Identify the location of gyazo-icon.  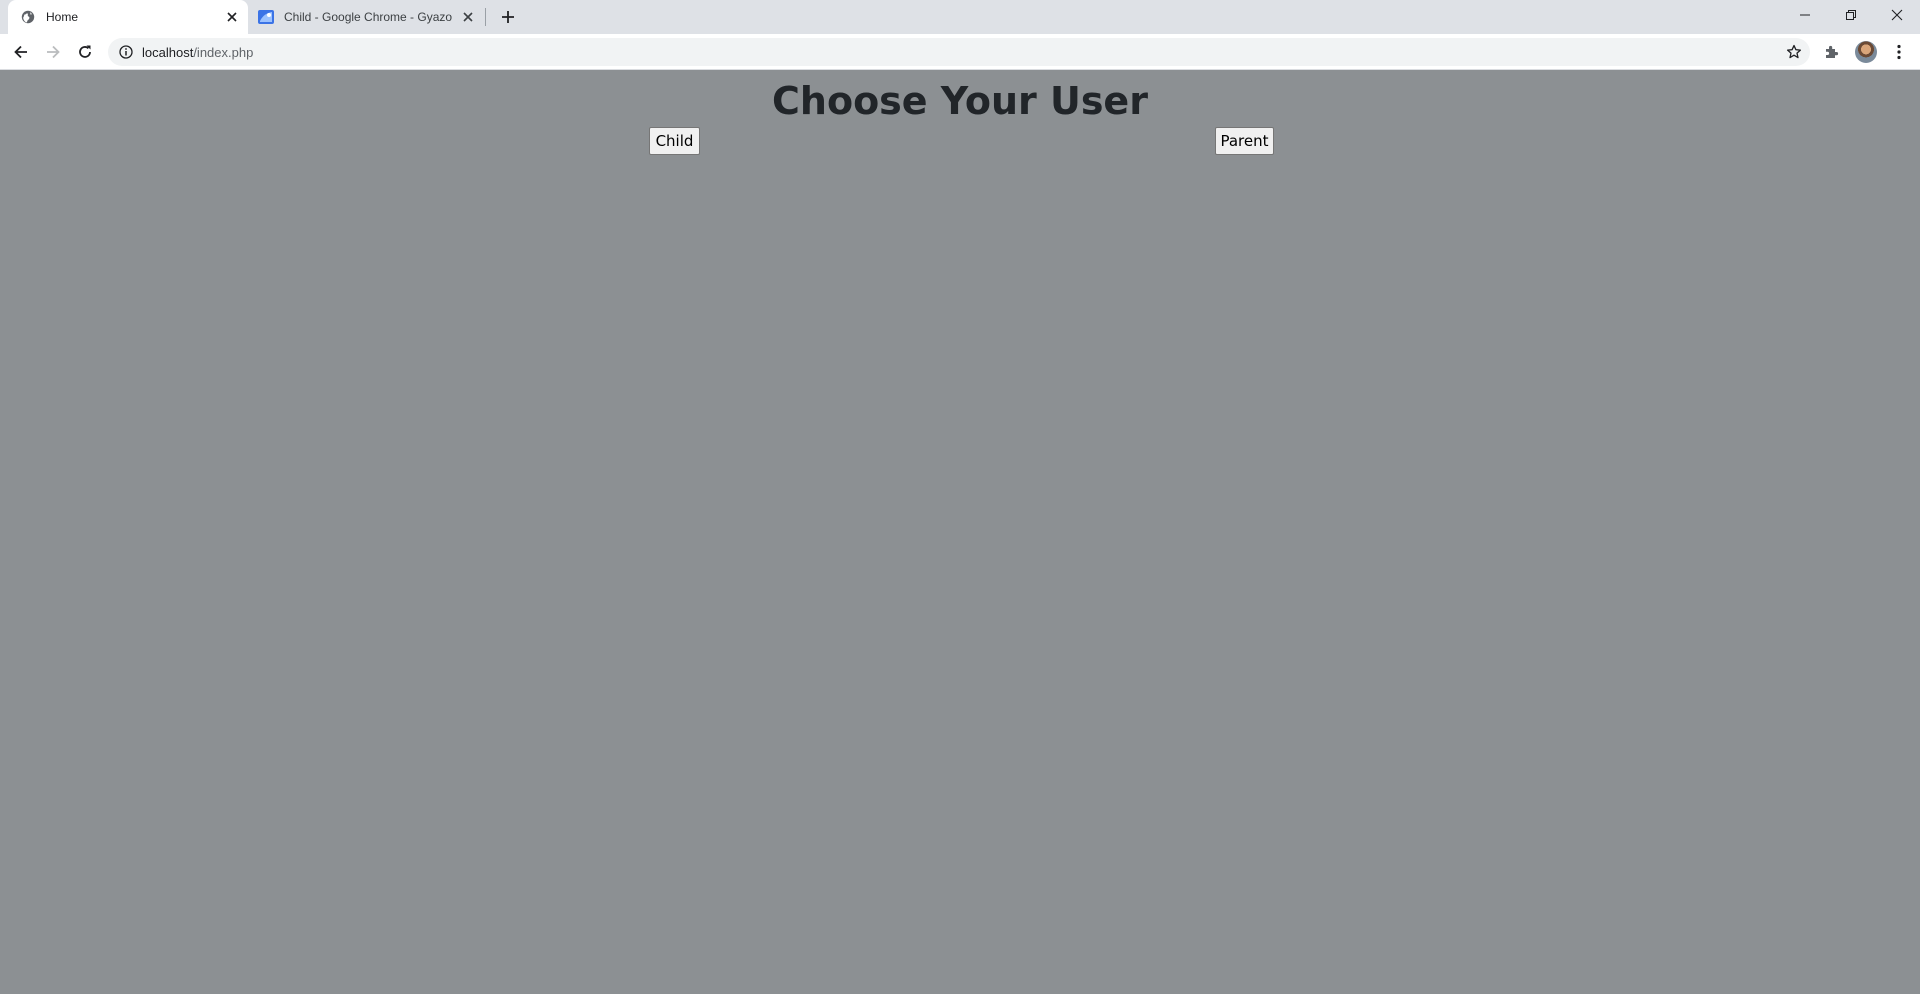
(266, 17).